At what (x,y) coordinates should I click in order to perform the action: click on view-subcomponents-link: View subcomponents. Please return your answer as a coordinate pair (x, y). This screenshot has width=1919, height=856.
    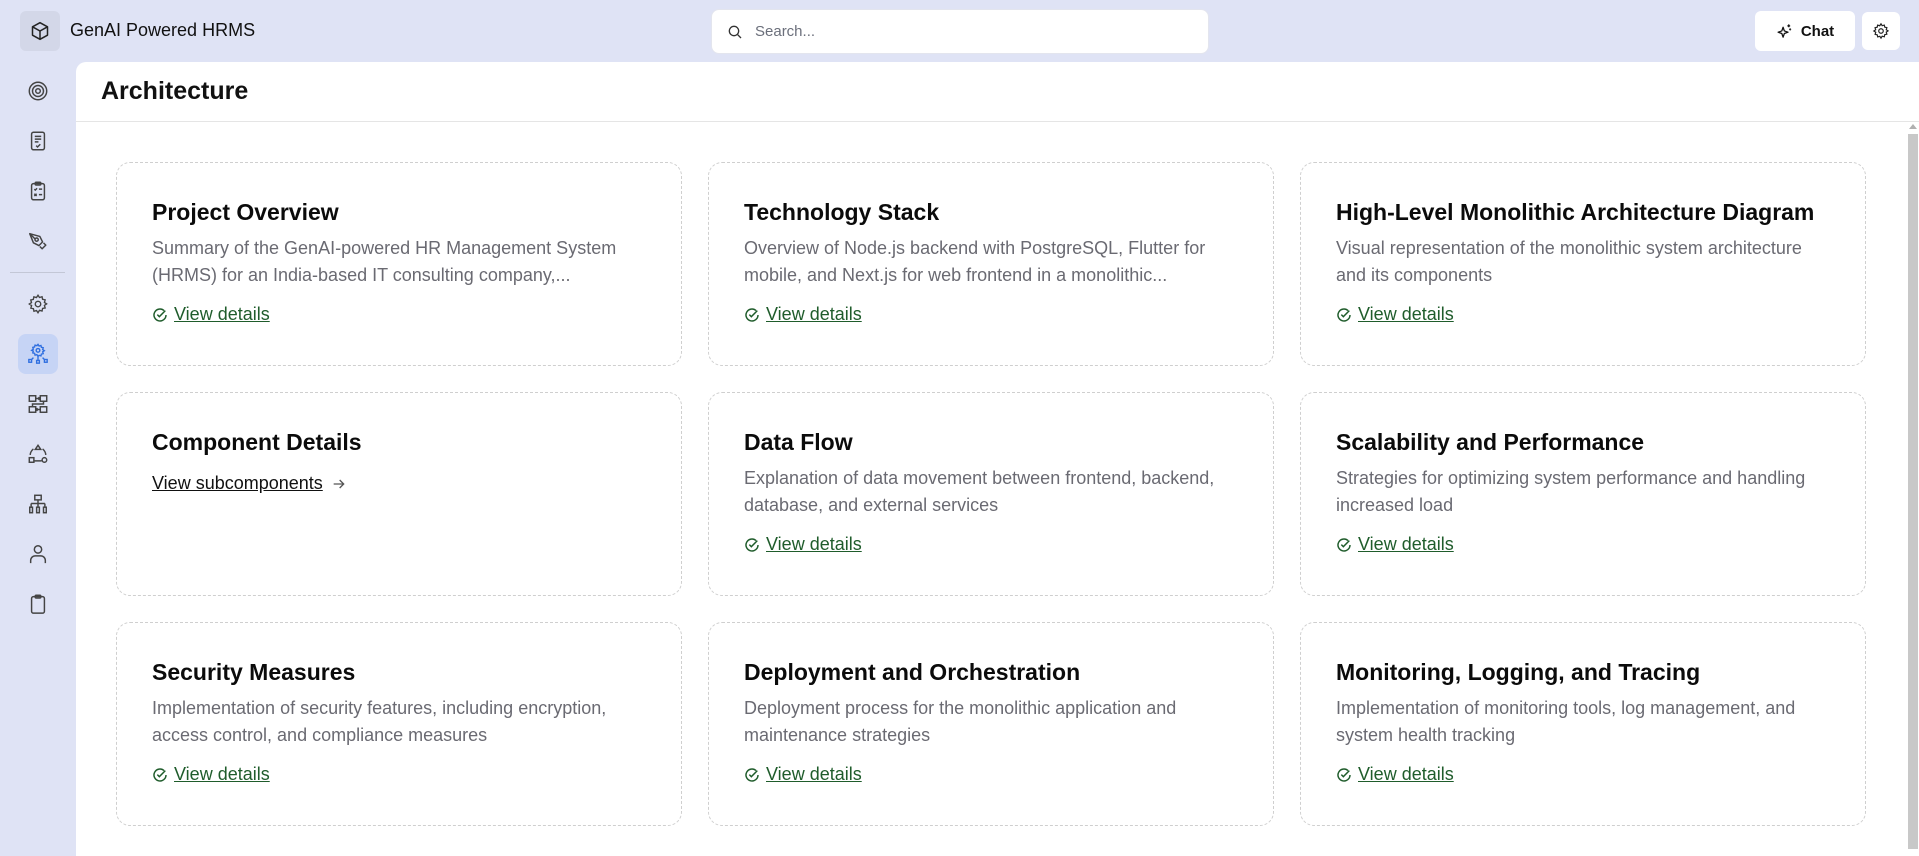
    Looking at the image, I should click on (399, 483).